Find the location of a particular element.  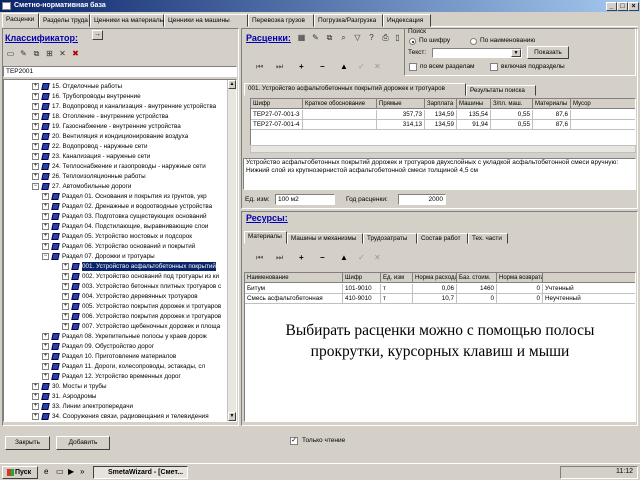

tab-material-prices: Ценники на материалы is located at coordinates (127, 20).